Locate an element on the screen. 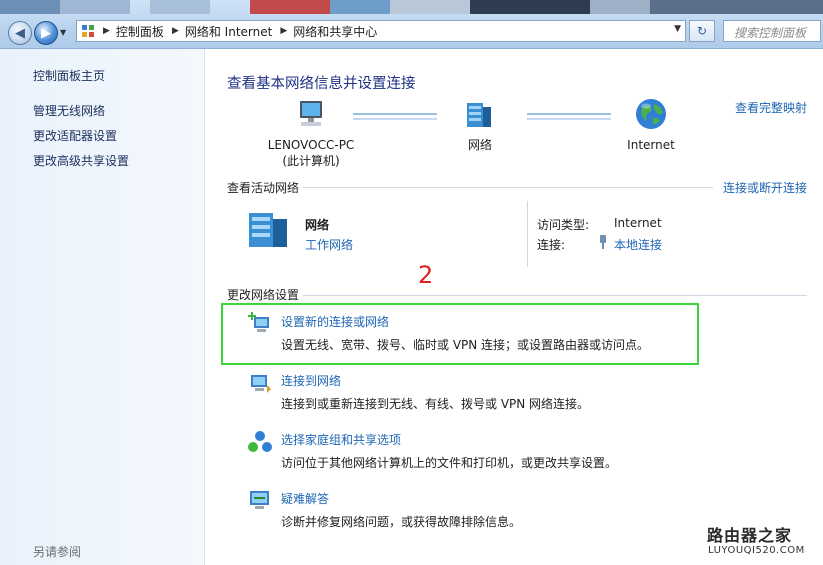 The image size is (823, 565). sidebar-item-advanced-sharing: 更改高级共享设置 is located at coordinates (81, 160).